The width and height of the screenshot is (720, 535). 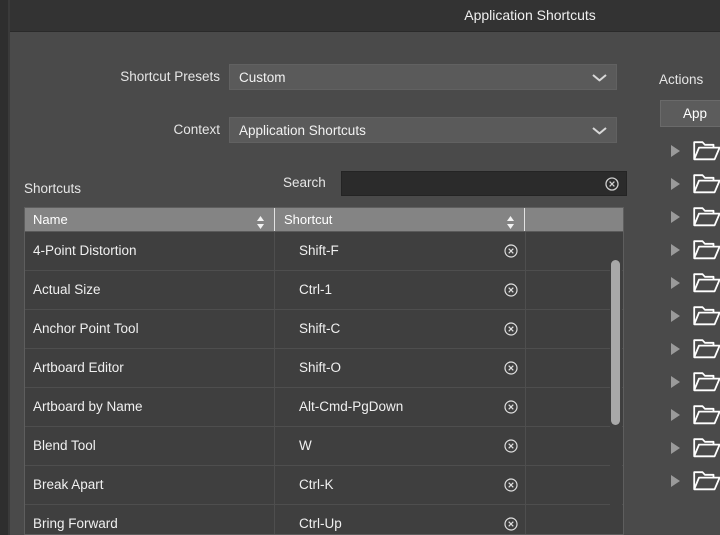 What do you see at coordinates (612, 184) in the screenshot?
I see `clear-circle-icon` at bounding box center [612, 184].